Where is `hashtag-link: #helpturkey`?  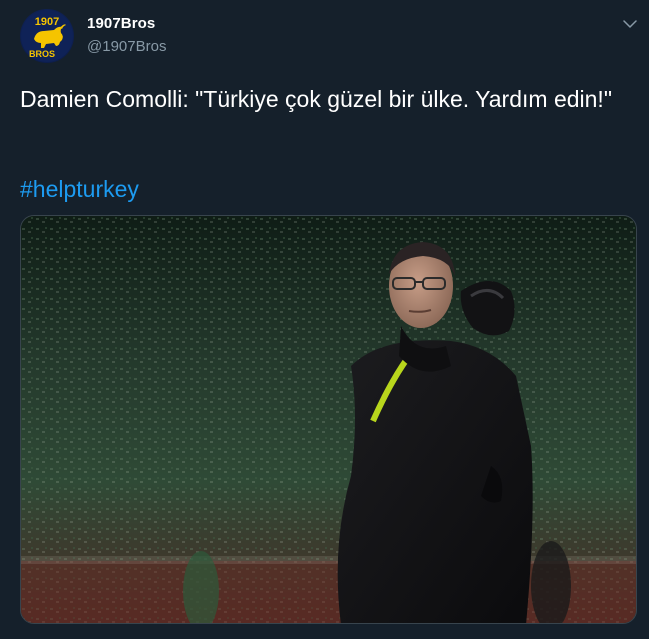
hashtag-link: #helpturkey is located at coordinates (79, 189).